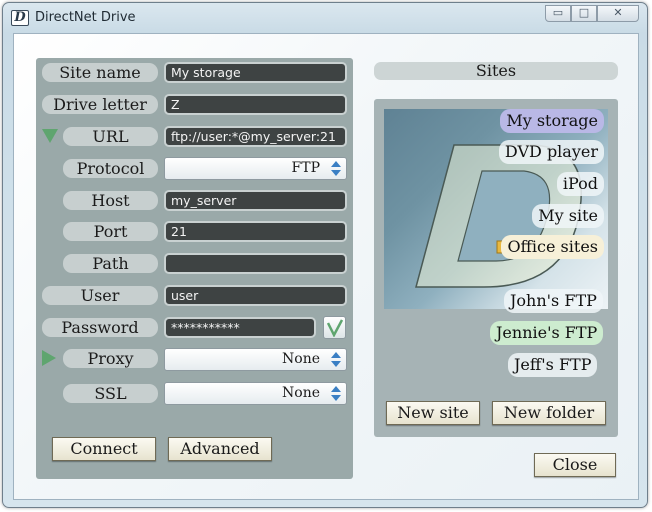 The width and height of the screenshot is (652, 512). I want to click on ssl-value: None, so click(301, 393).